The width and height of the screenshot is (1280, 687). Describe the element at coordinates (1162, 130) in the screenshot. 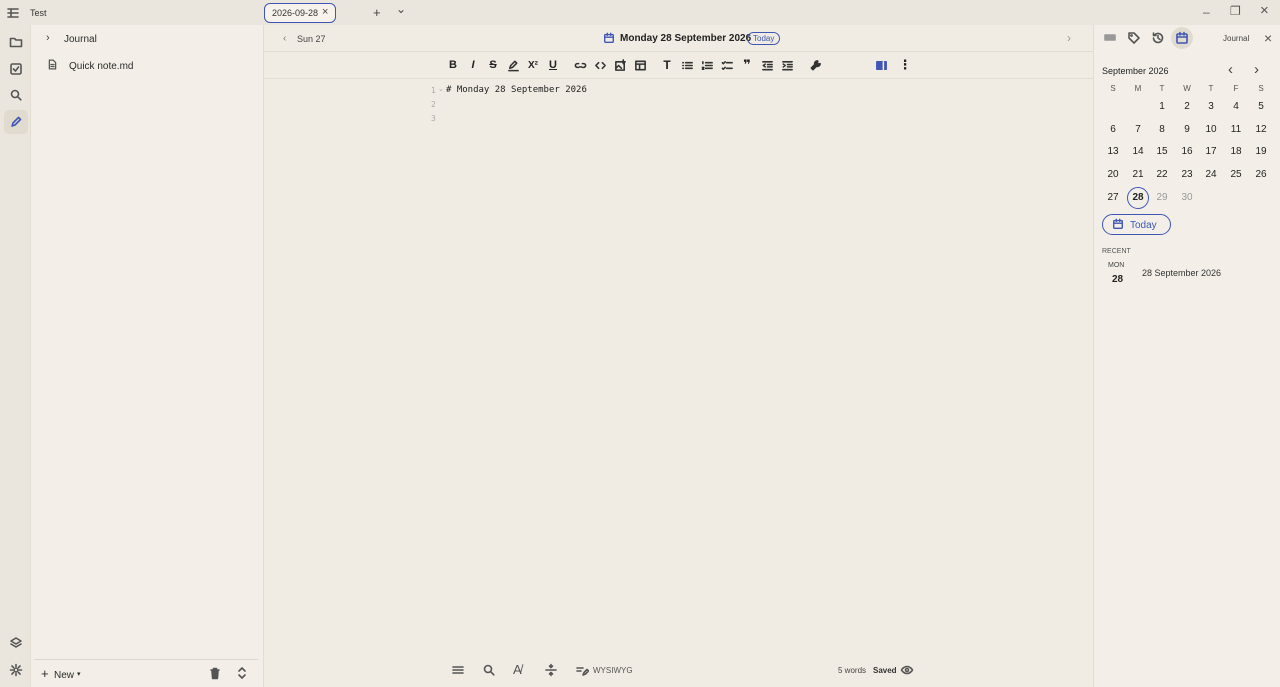

I see `calendar-day: 8` at that location.